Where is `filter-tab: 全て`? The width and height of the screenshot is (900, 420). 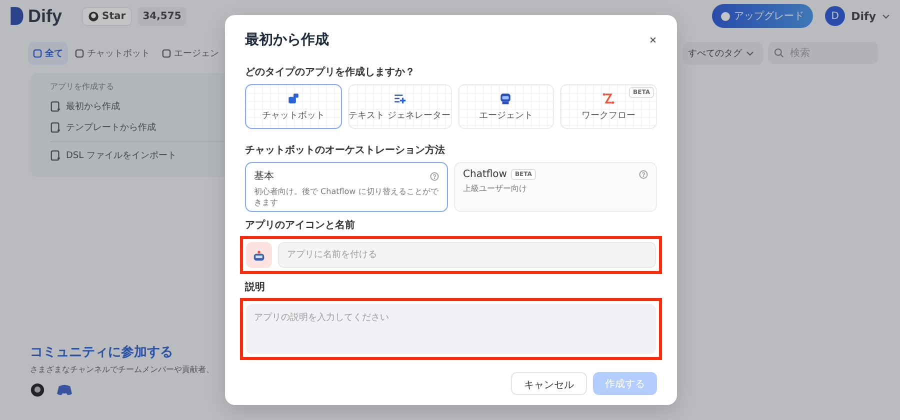
filter-tab: 全て is located at coordinates (48, 53).